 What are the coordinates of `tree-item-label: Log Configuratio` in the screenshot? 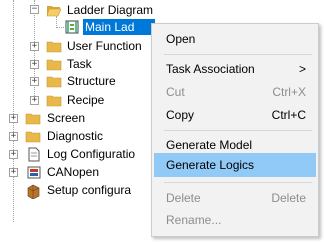 It's located at (91, 154).